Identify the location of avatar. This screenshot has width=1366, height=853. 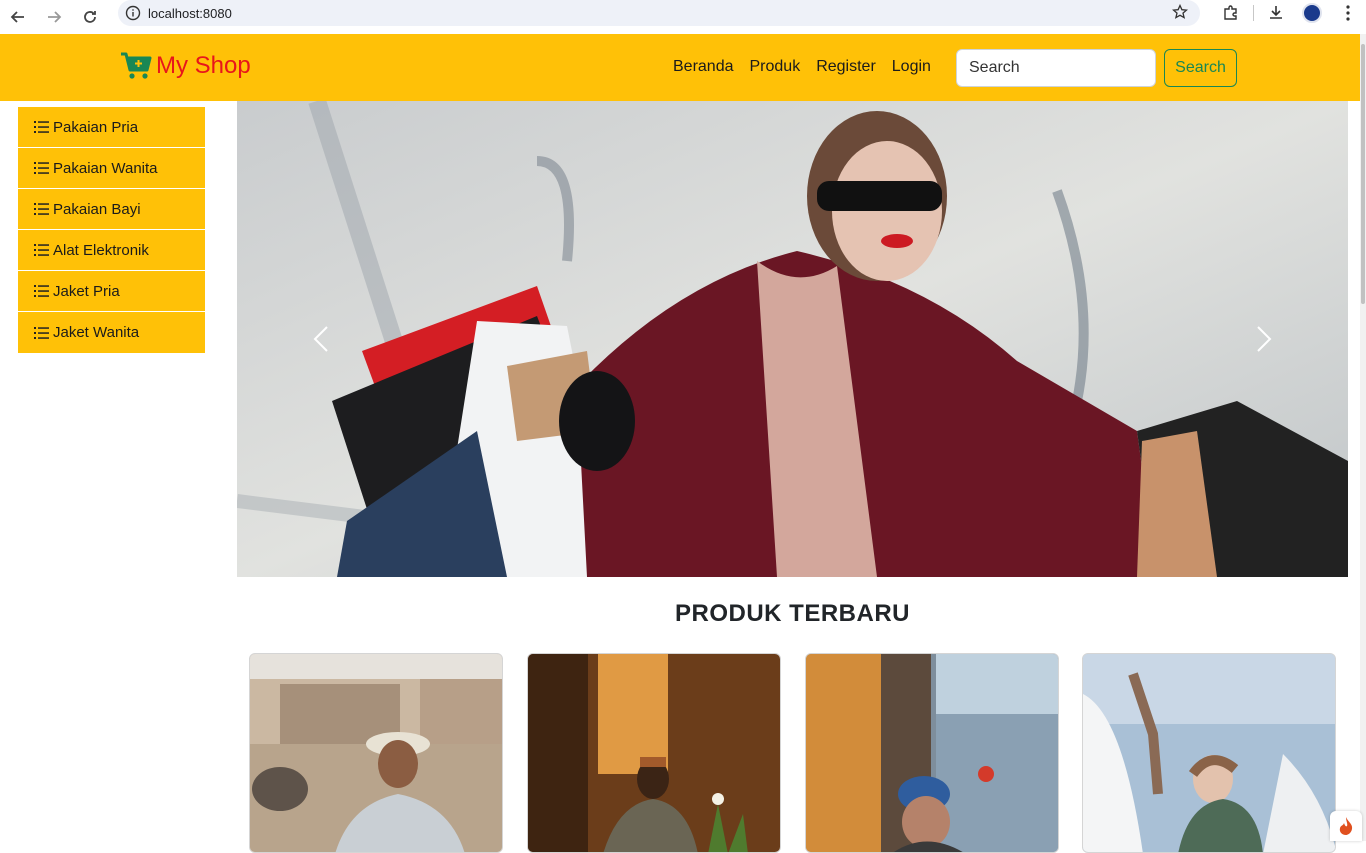
(1312, 13).